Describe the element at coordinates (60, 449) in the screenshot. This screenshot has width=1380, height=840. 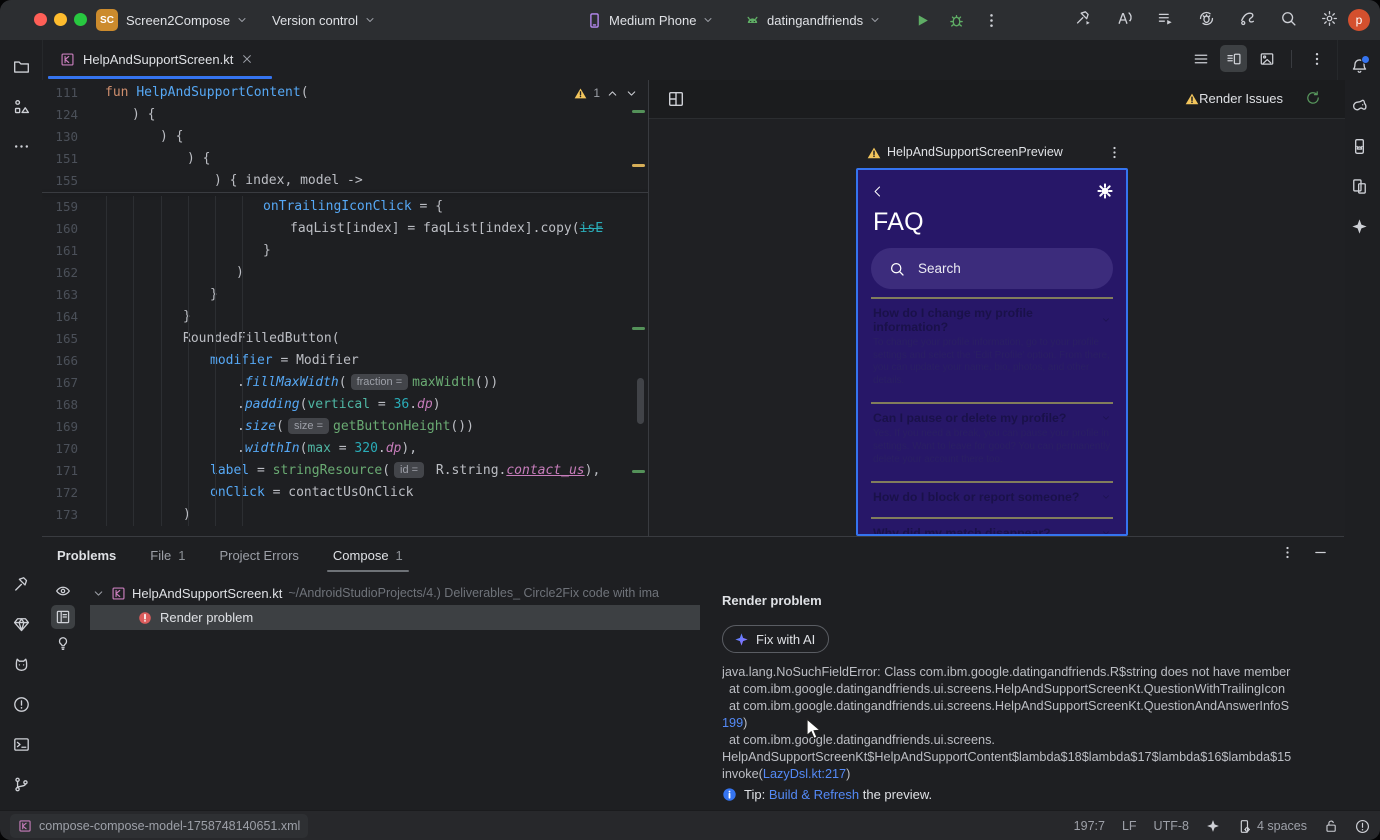
I see `line-number: 170` at that location.